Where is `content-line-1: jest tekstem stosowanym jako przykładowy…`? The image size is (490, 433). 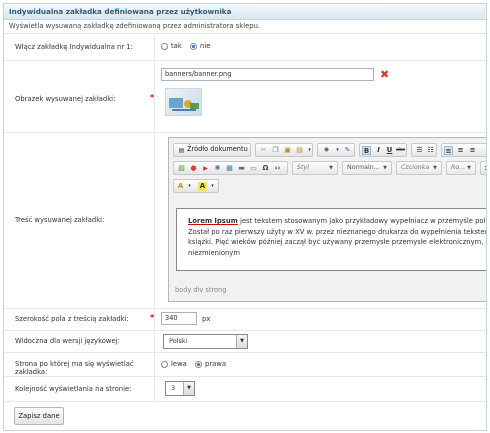 content-line-1: jest tekstem stosowanym jako przykładowy… is located at coordinates (362, 221).